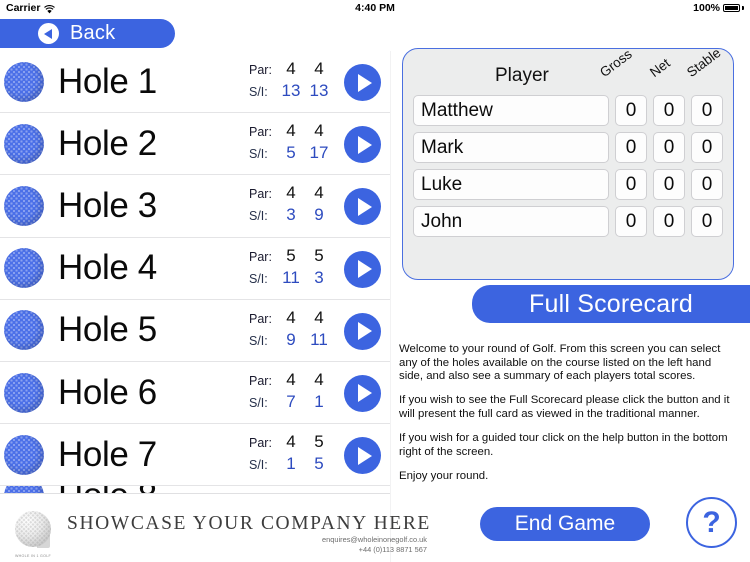 Image resolution: width=750 pixels, height=562 pixels. I want to click on player-name-field: John, so click(511, 221).